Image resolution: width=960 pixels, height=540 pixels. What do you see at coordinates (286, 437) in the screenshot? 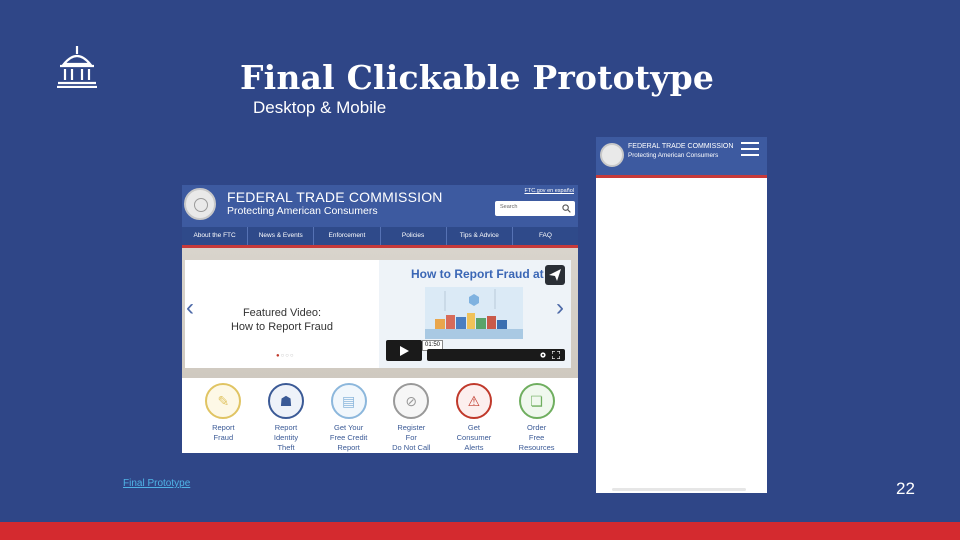
I see `quick-link-label: Report Identity Theft` at bounding box center [286, 437].